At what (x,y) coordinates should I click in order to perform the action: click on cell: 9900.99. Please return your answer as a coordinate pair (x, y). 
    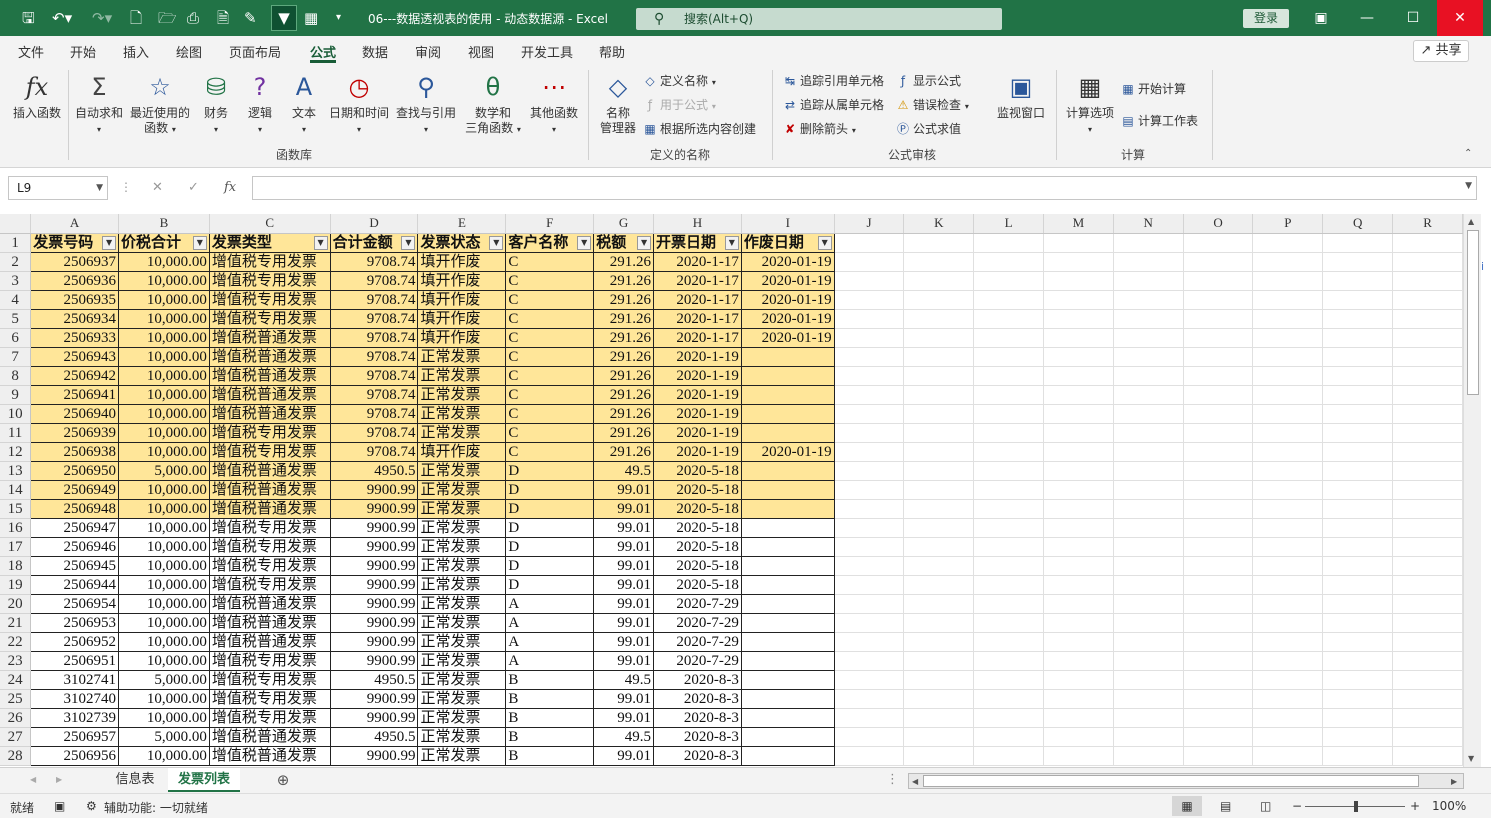
    Looking at the image, I should click on (374, 660).